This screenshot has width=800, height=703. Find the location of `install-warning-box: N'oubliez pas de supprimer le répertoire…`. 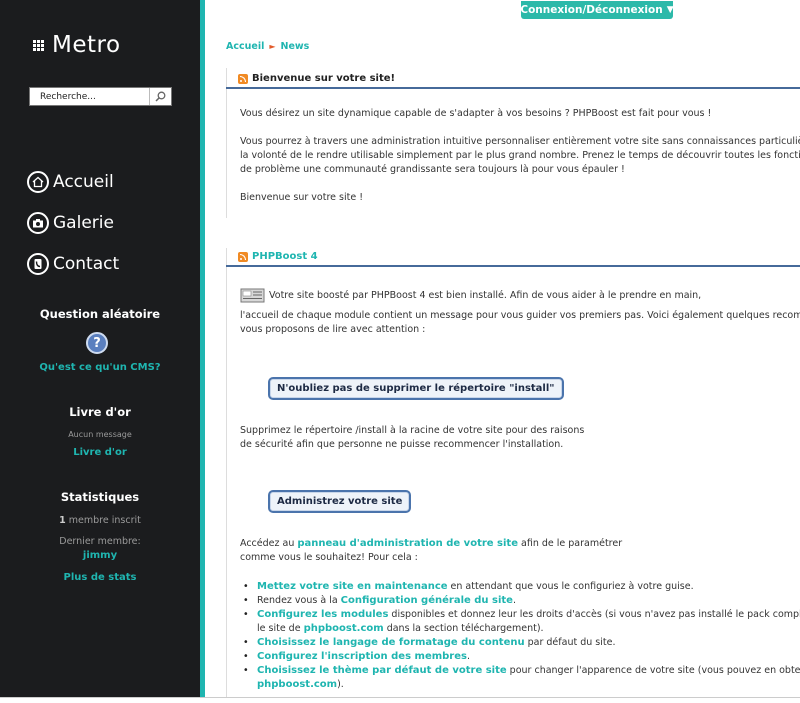

install-warning-box: N'oubliez pas de supprimer le répertoire… is located at coordinates (416, 388).